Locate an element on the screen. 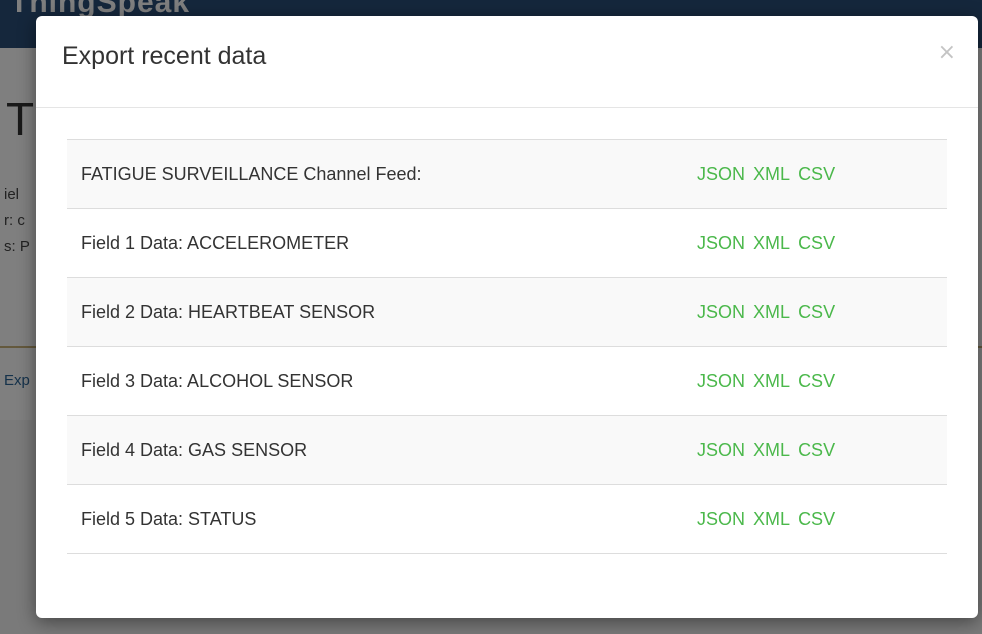 This screenshot has width=982, height=634. export-row: Field 1 Data: ACCELEROMETER JSON XML CSV is located at coordinates (507, 243).